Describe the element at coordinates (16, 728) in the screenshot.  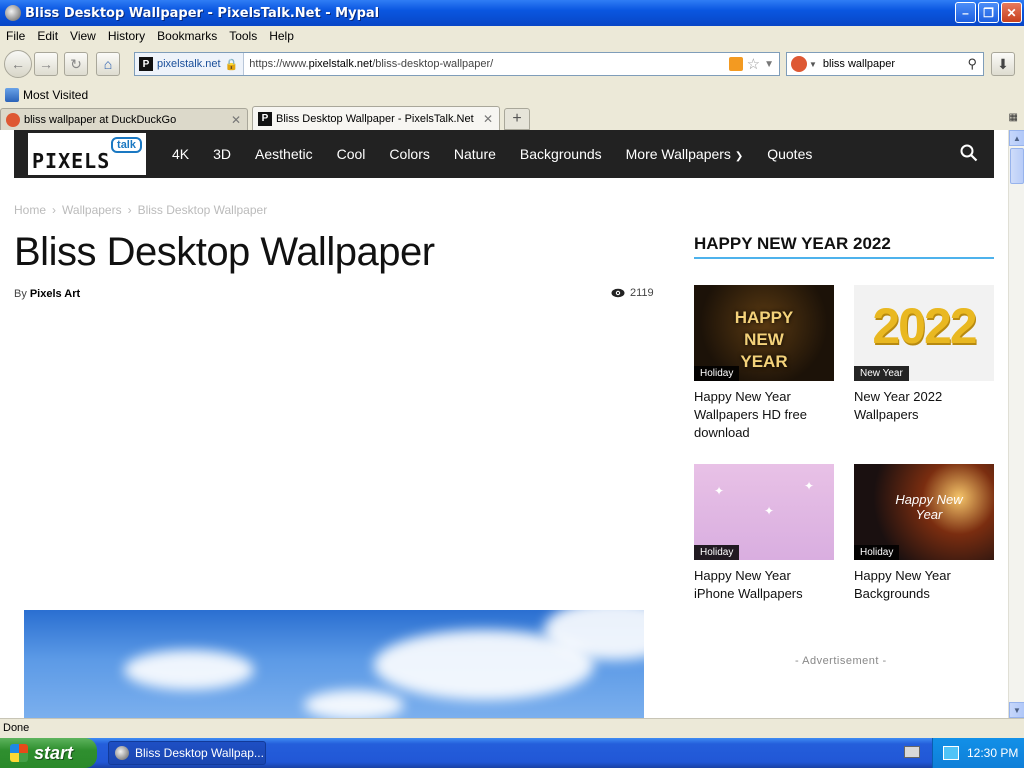
I see `status-text: Done` at that location.